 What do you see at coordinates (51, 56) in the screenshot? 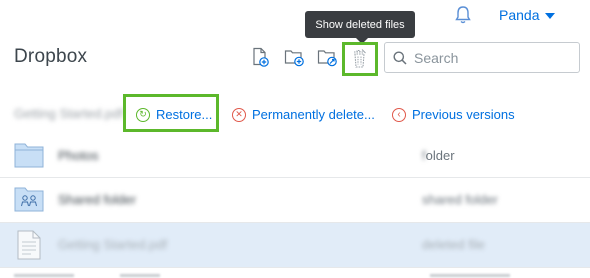
I see `page-title: Dropbox` at bounding box center [51, 56].